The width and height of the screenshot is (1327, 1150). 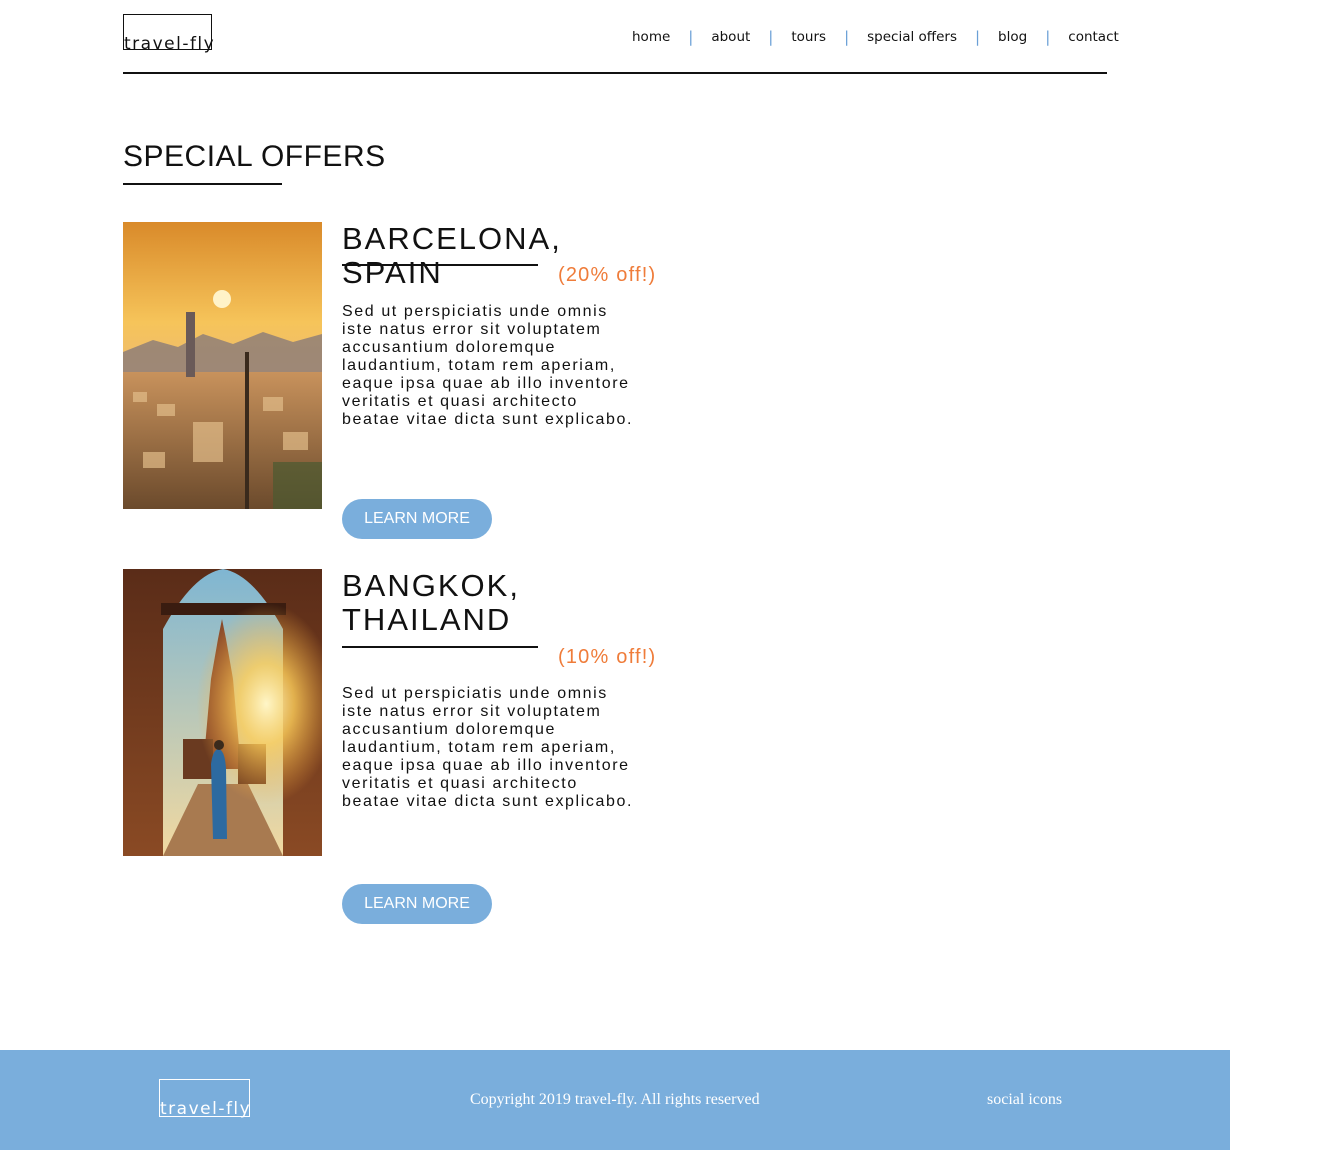 I want to click on bangkok-image, so click(x=222, y=712).